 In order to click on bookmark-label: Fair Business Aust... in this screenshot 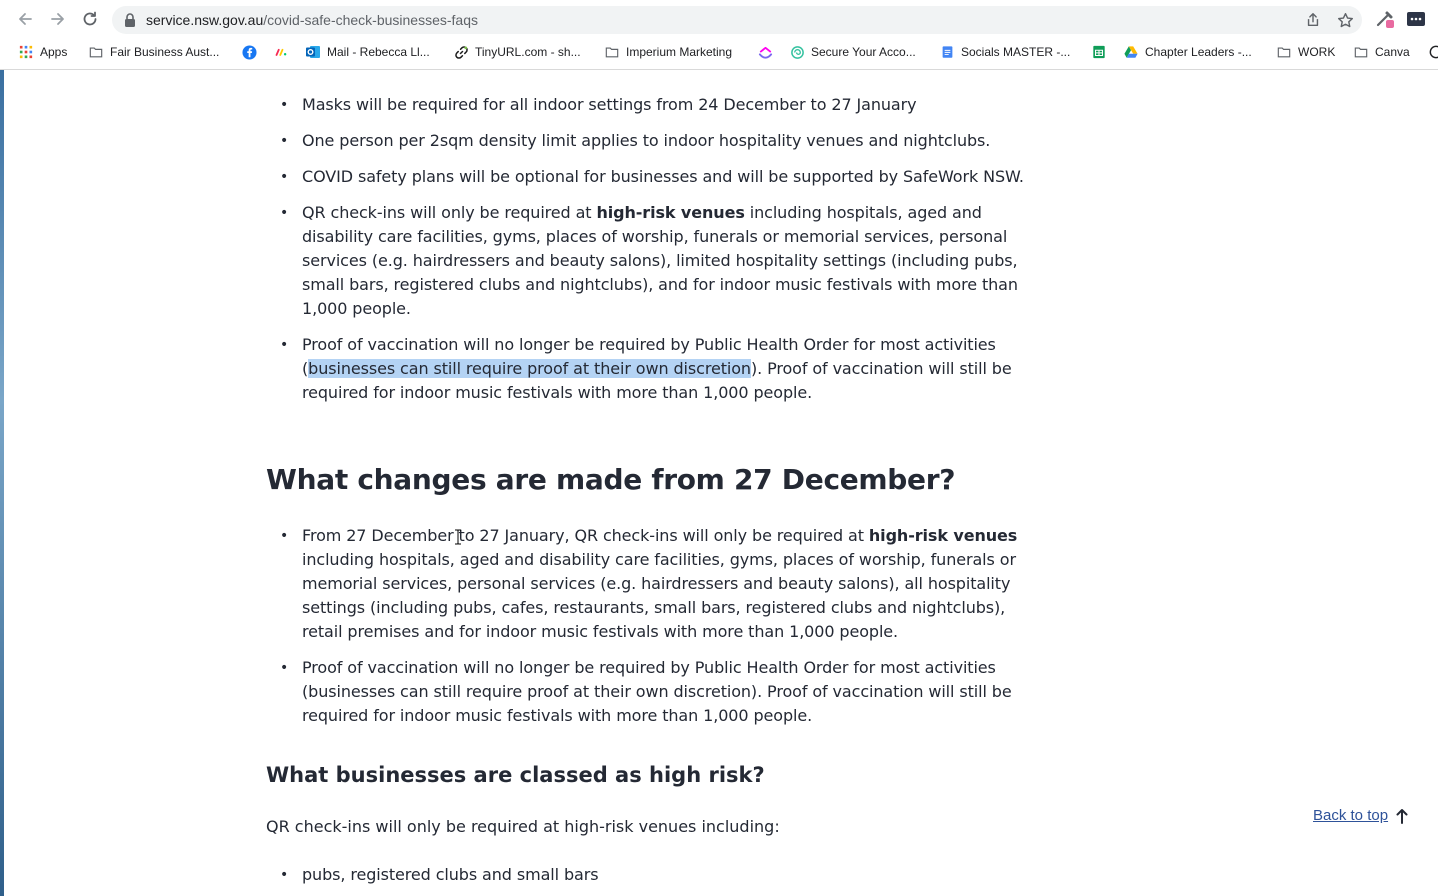, I will do `click(165, 52)`.